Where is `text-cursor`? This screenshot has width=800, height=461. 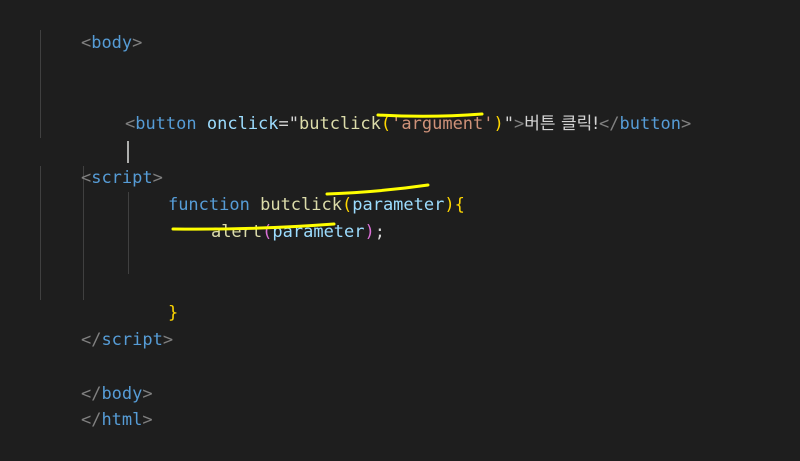 text-cursor is located at coordinates (128, 152).